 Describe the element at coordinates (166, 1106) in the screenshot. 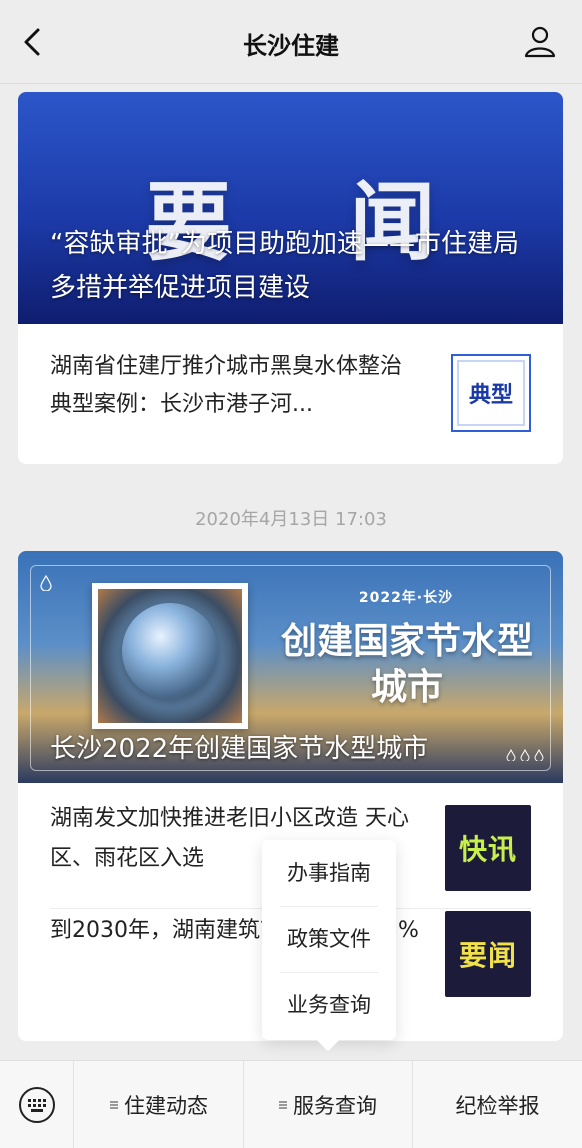

I see `menu-tab-label: 住建动态` at that location.